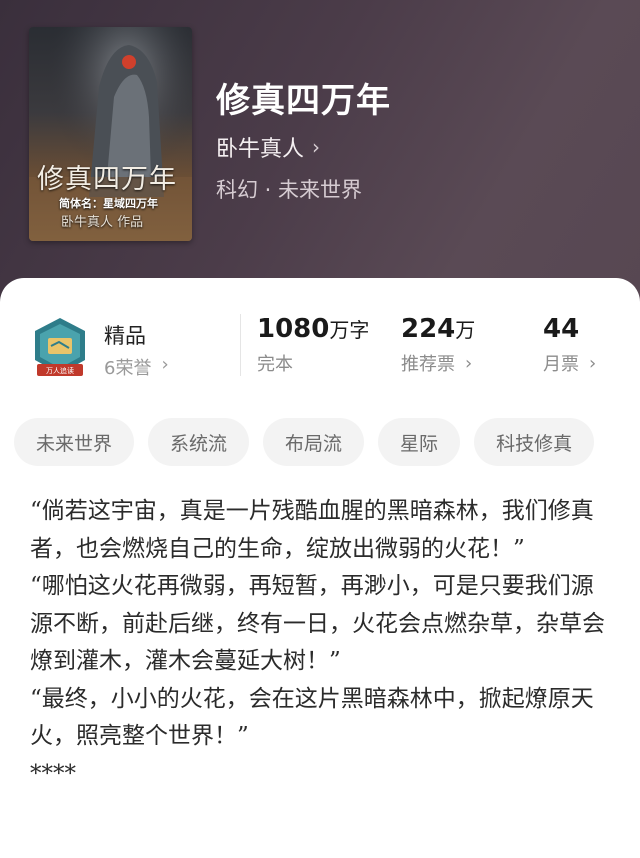  I want to click on synopsis-paragraph: “最终，小小的火花，会在这片黑暗森林中，掀起燎原天火，照亮整个世界！”, so click(312, 717).